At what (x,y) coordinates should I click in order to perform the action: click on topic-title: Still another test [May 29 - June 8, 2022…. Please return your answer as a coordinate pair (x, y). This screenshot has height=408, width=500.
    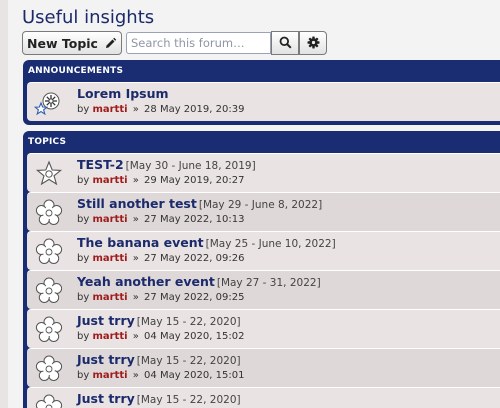
    Looking at the image, I should click on (199, 203).